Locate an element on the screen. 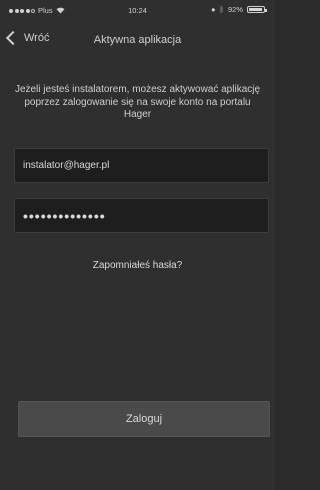 This screenshot has width=320, height=490. email-field is located at coordinates (141, 165).